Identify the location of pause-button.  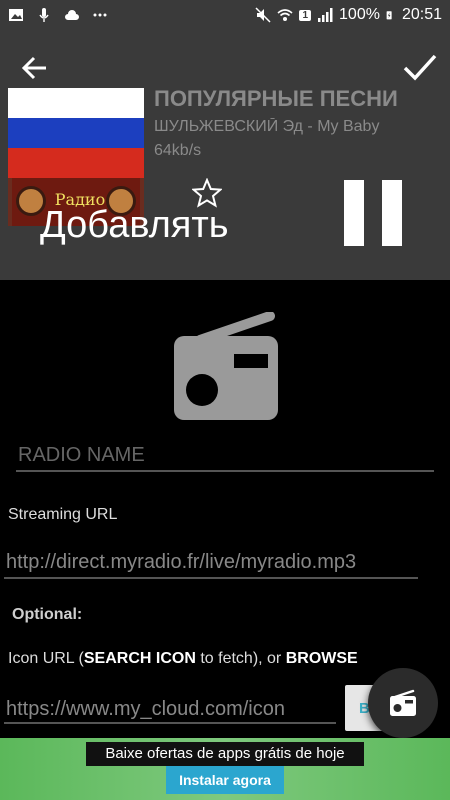
(374, 213).